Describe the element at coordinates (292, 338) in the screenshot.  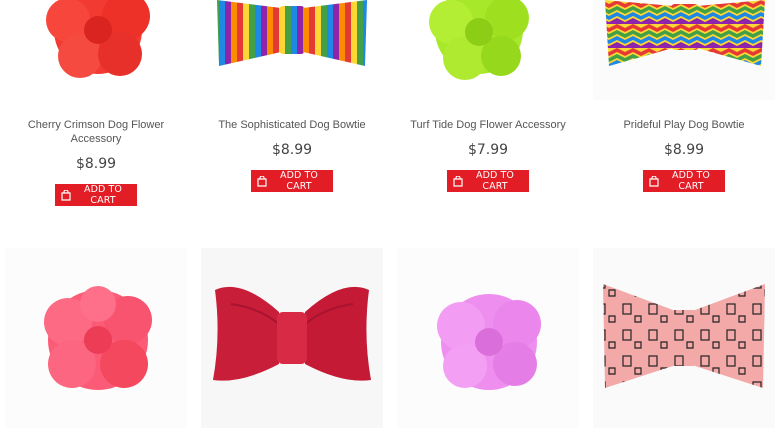
I see `product-image-crimson-bowtie` at that location.